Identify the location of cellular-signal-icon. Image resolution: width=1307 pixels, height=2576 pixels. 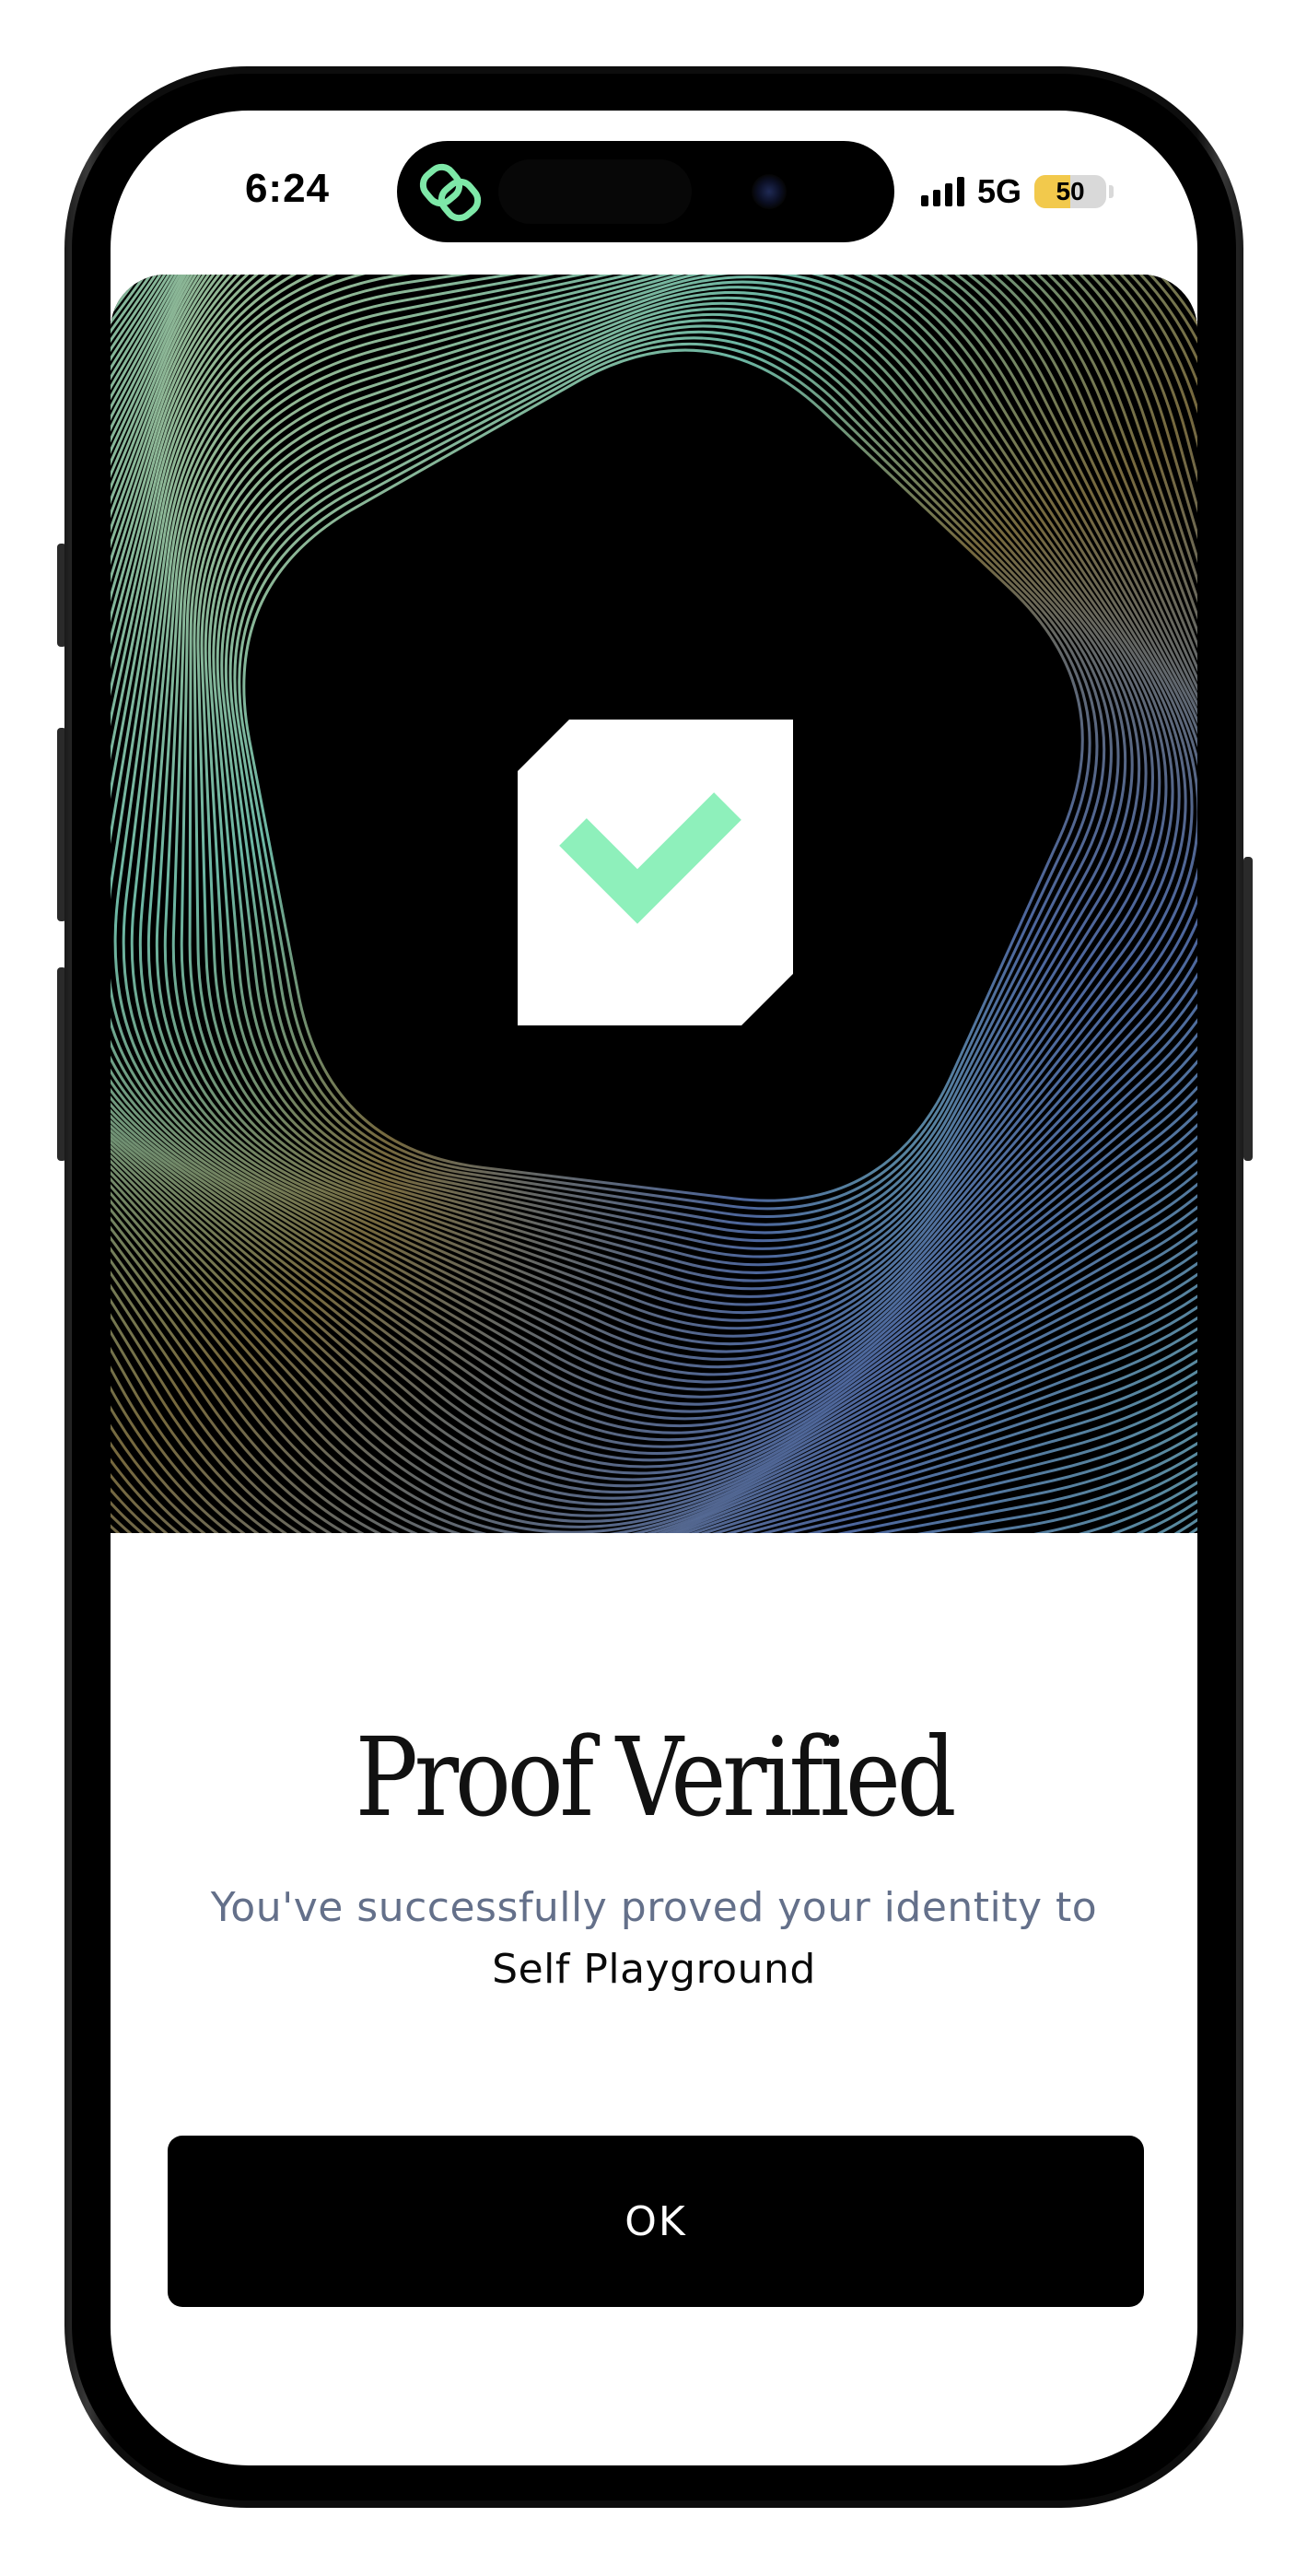
(943, 191).